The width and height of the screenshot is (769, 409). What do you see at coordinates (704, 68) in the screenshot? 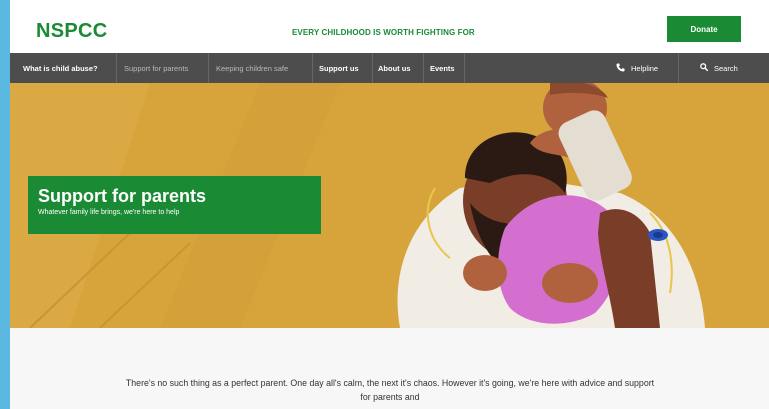
I see `search-icon` at bounding box center [704, 68].